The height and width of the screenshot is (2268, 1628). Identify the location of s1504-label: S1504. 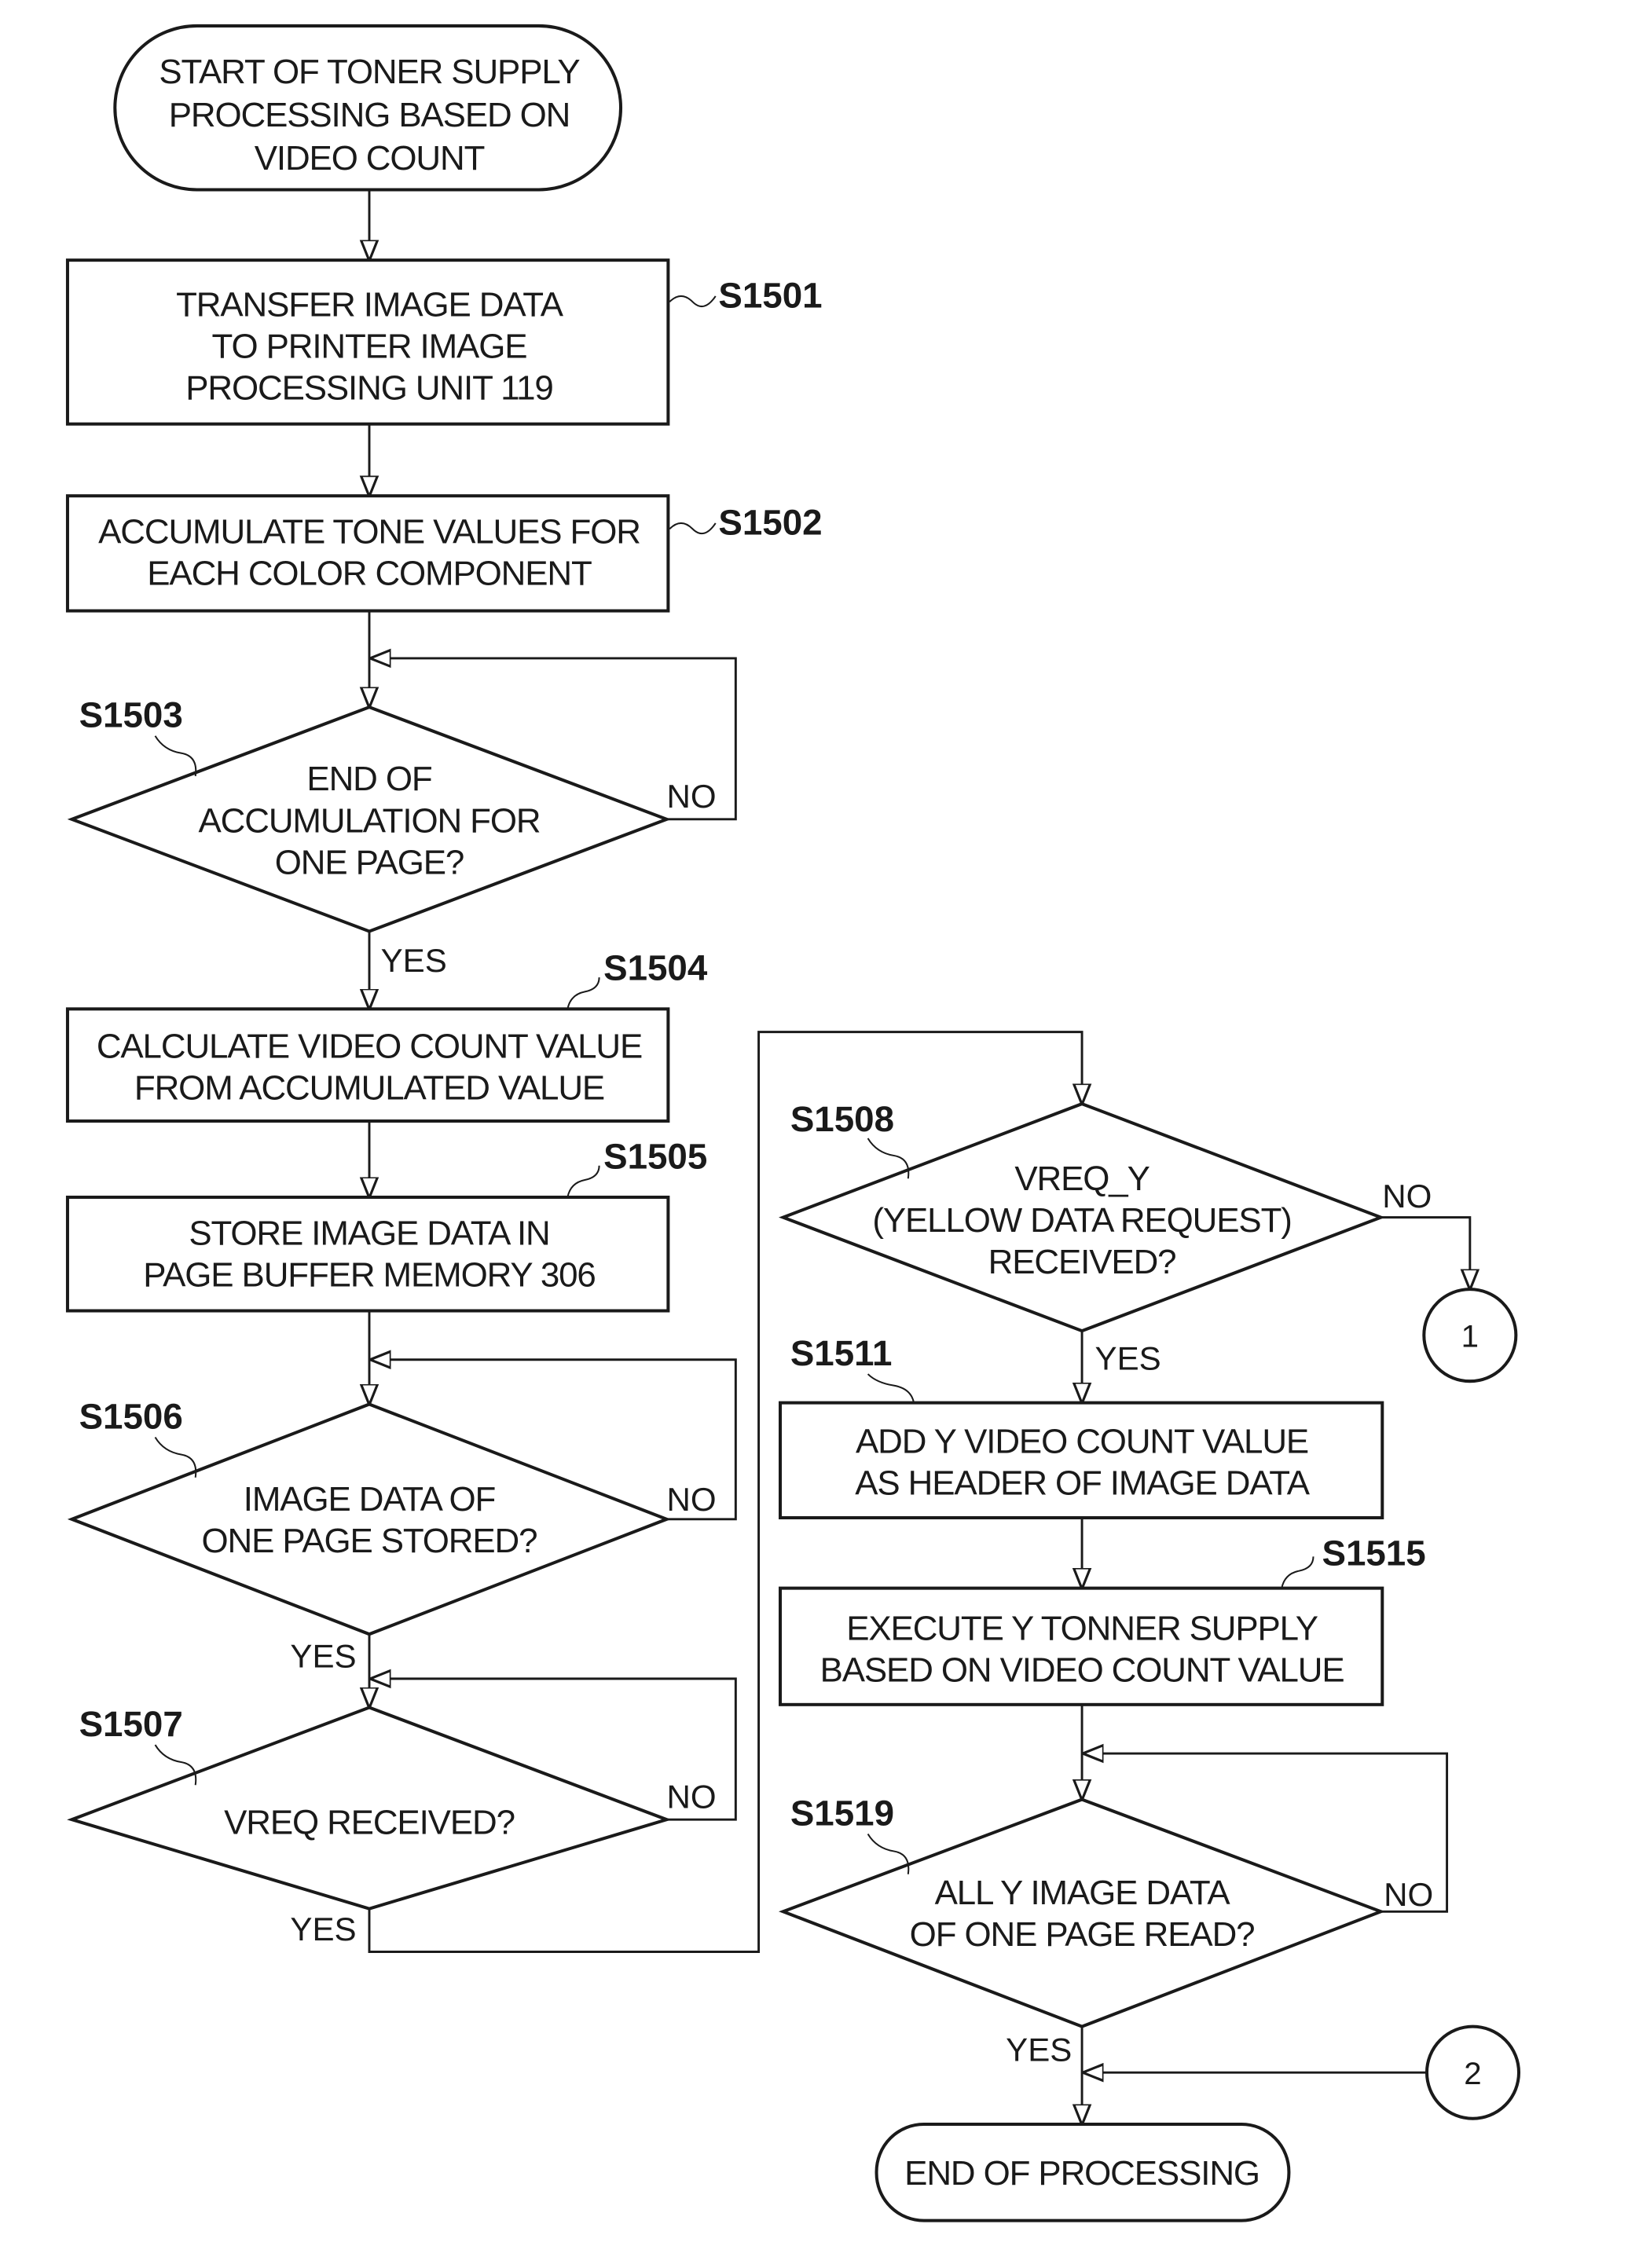
(655, 968).